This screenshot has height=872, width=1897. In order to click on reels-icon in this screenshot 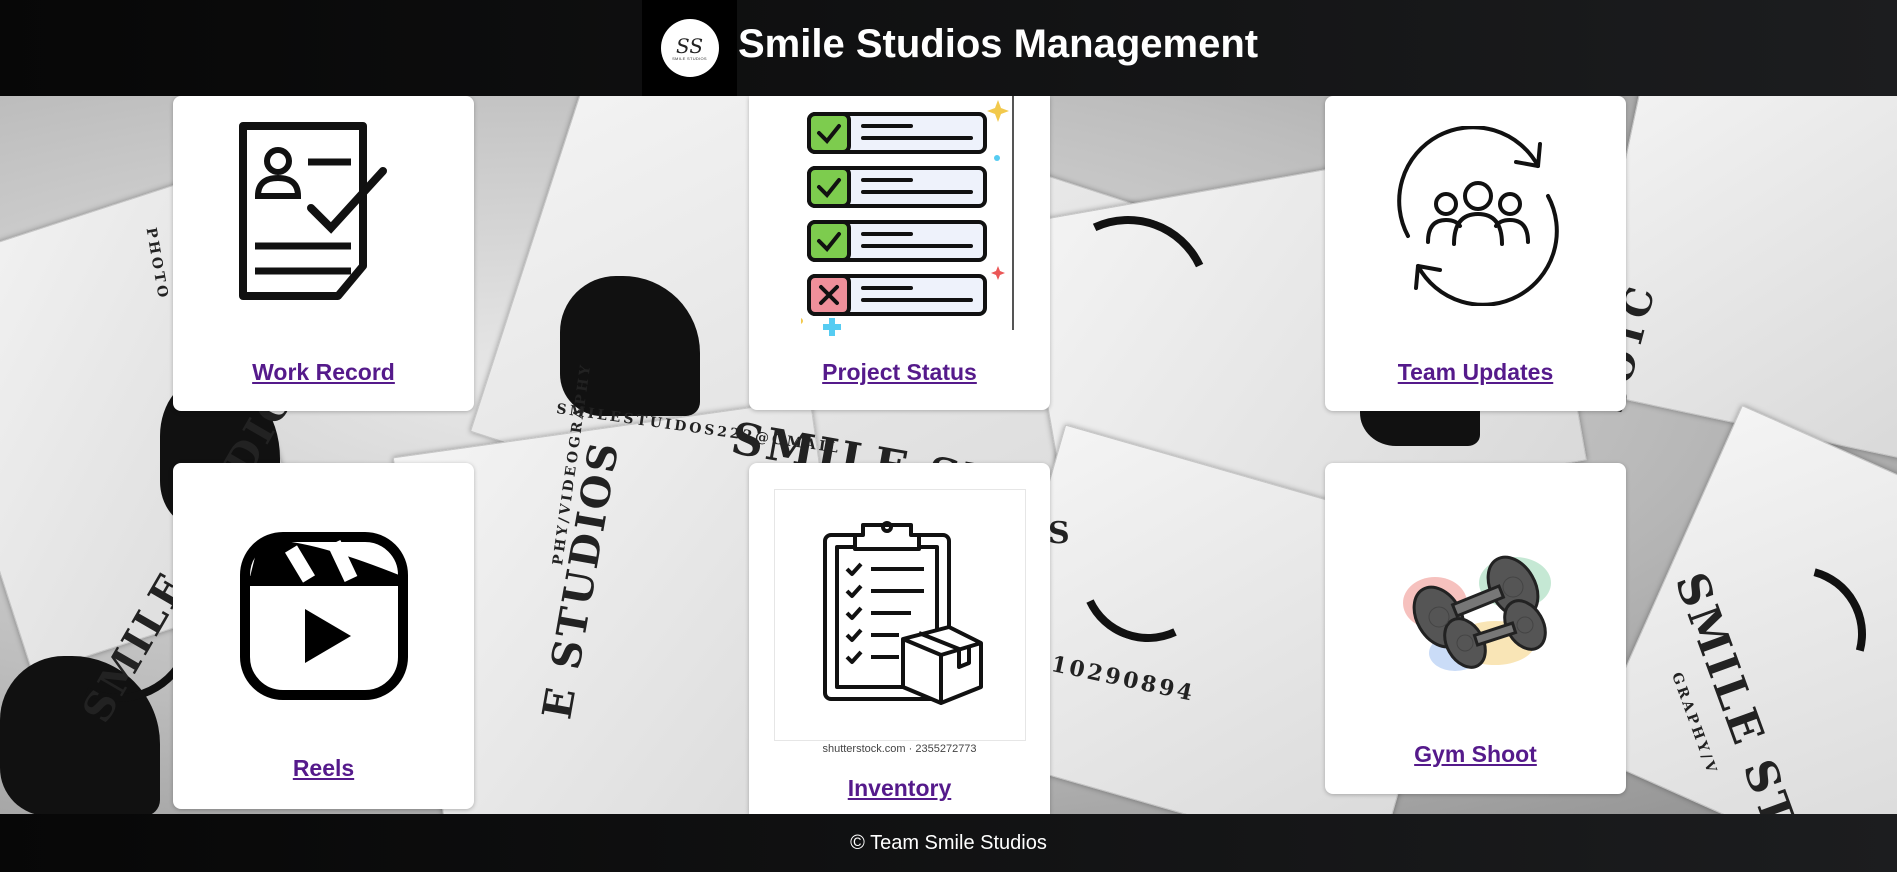, I will do `click(324, 616)`.